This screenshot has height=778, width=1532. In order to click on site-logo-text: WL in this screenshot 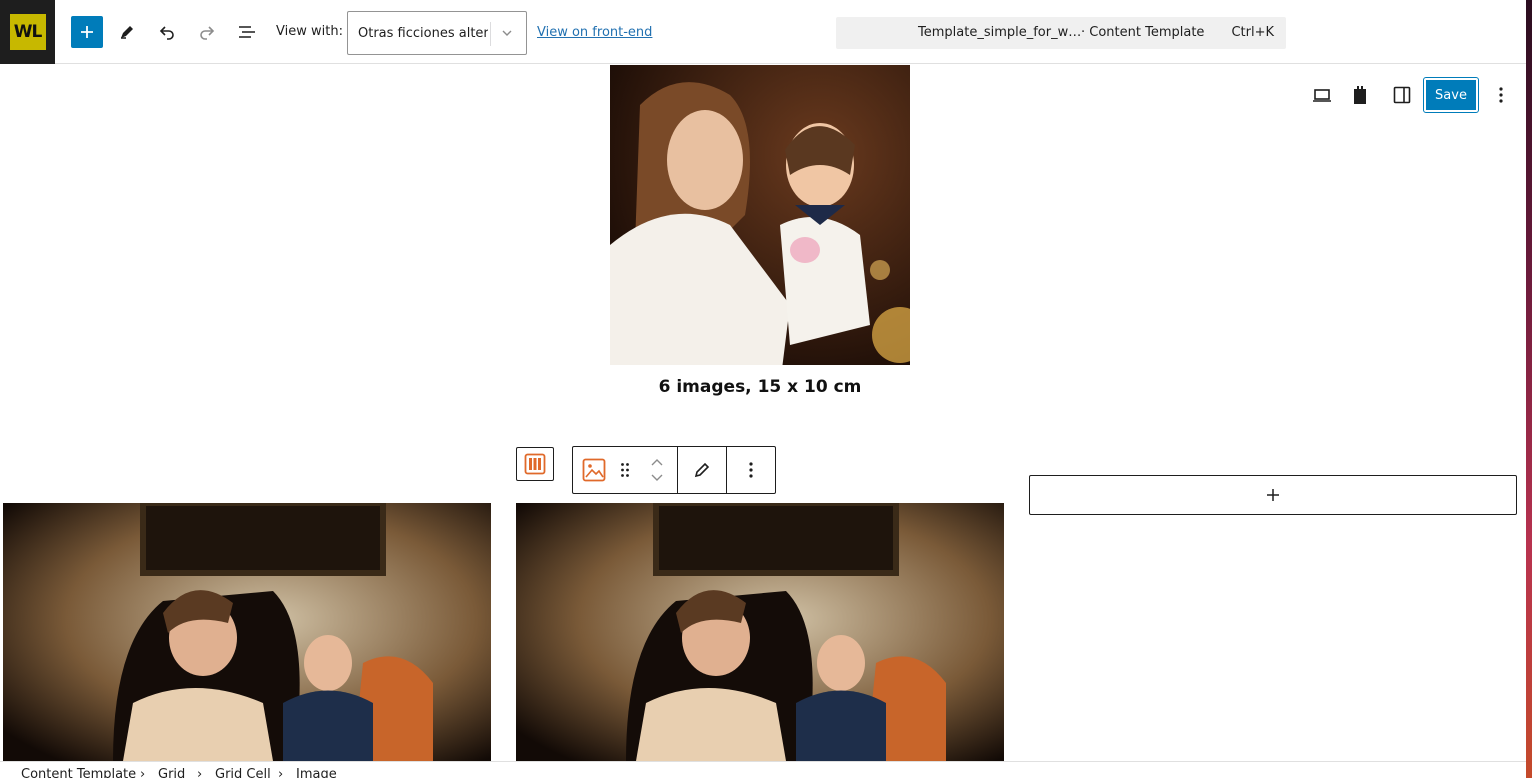, I will do `click(28, 32)`.